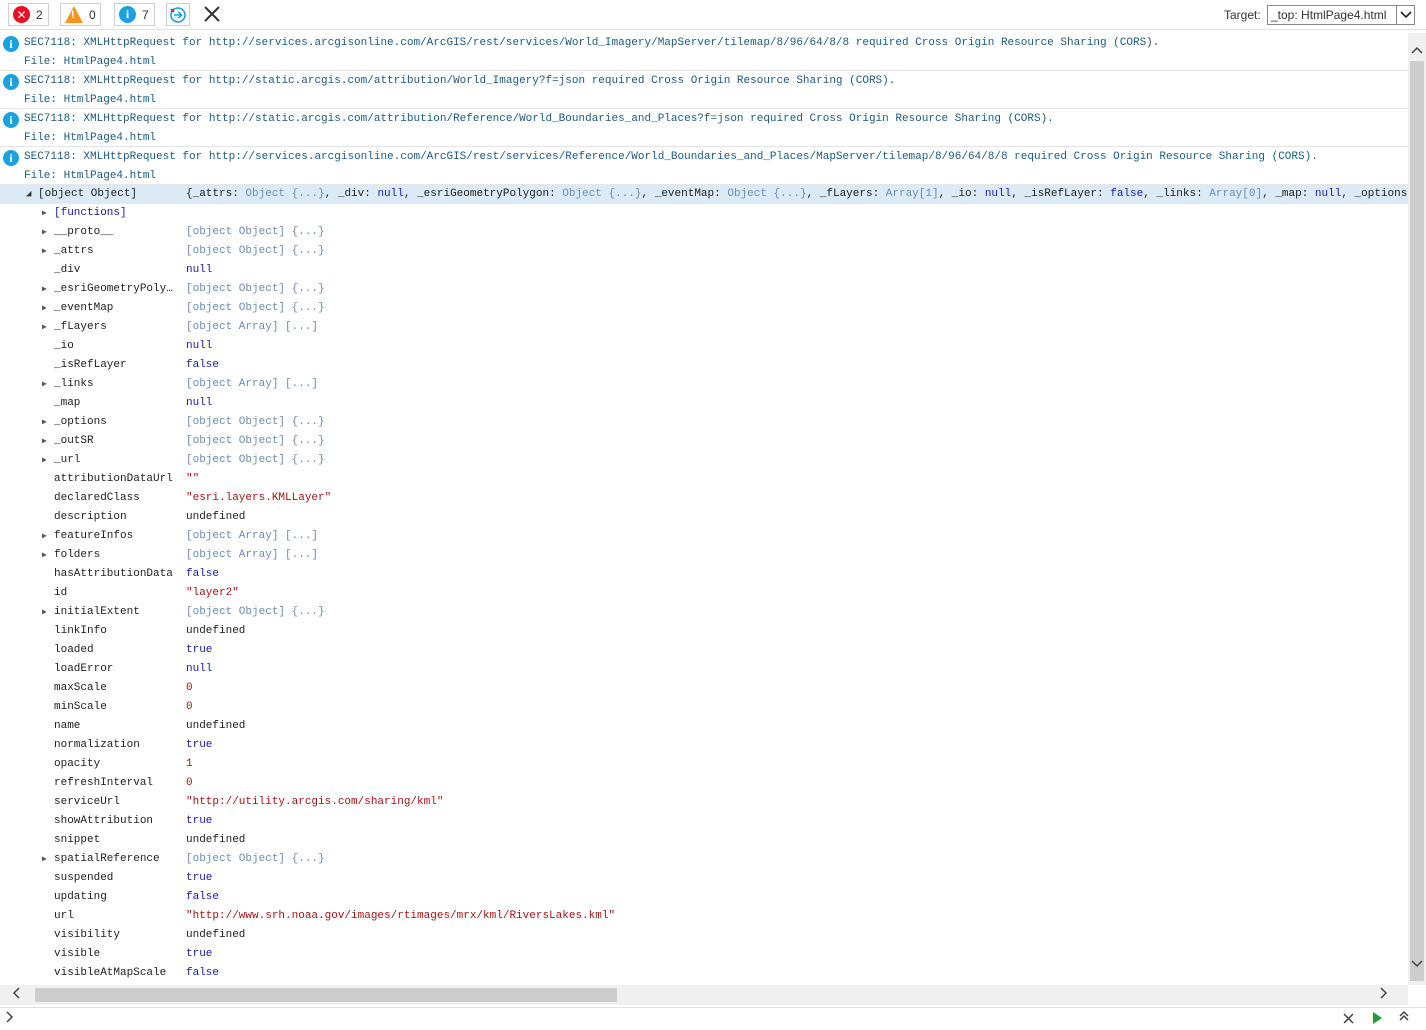  Describe the element at coordinates (704, 308) in the screenshot. I see `property-row: ▶ _eventMap [object Object] {...}` at that location.